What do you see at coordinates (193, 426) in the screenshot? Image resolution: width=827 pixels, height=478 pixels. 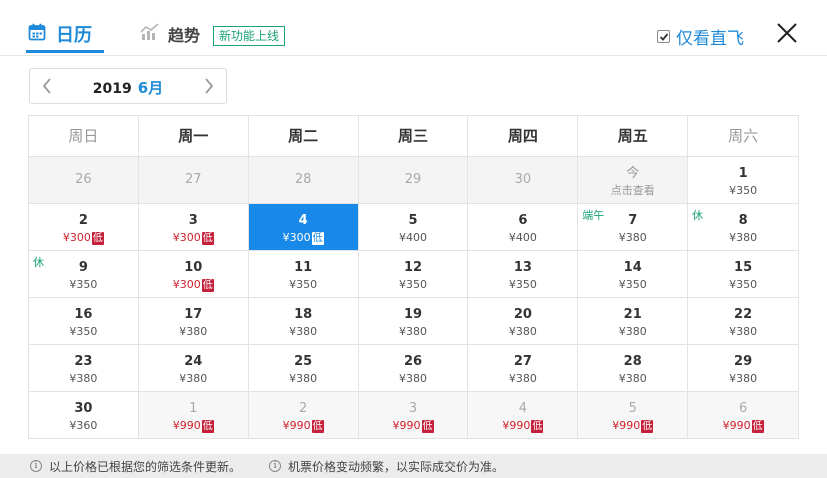 I see `day-price-line: ¥990 低` at bounding box center [193, 426].